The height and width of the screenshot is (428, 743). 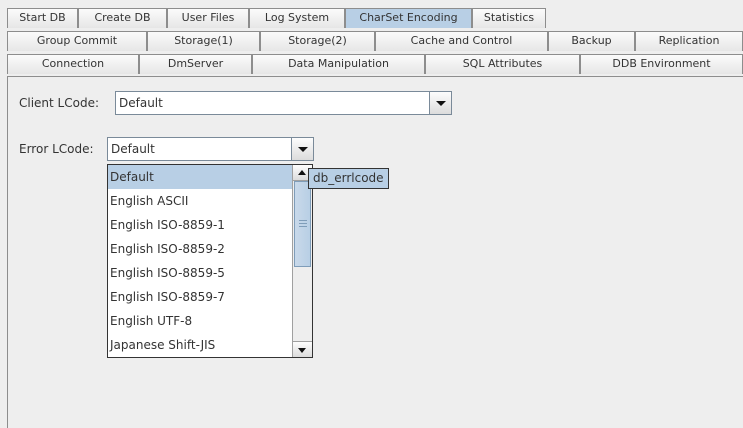 I want to click on arrow-up-icon, so click(x=302, y=172).